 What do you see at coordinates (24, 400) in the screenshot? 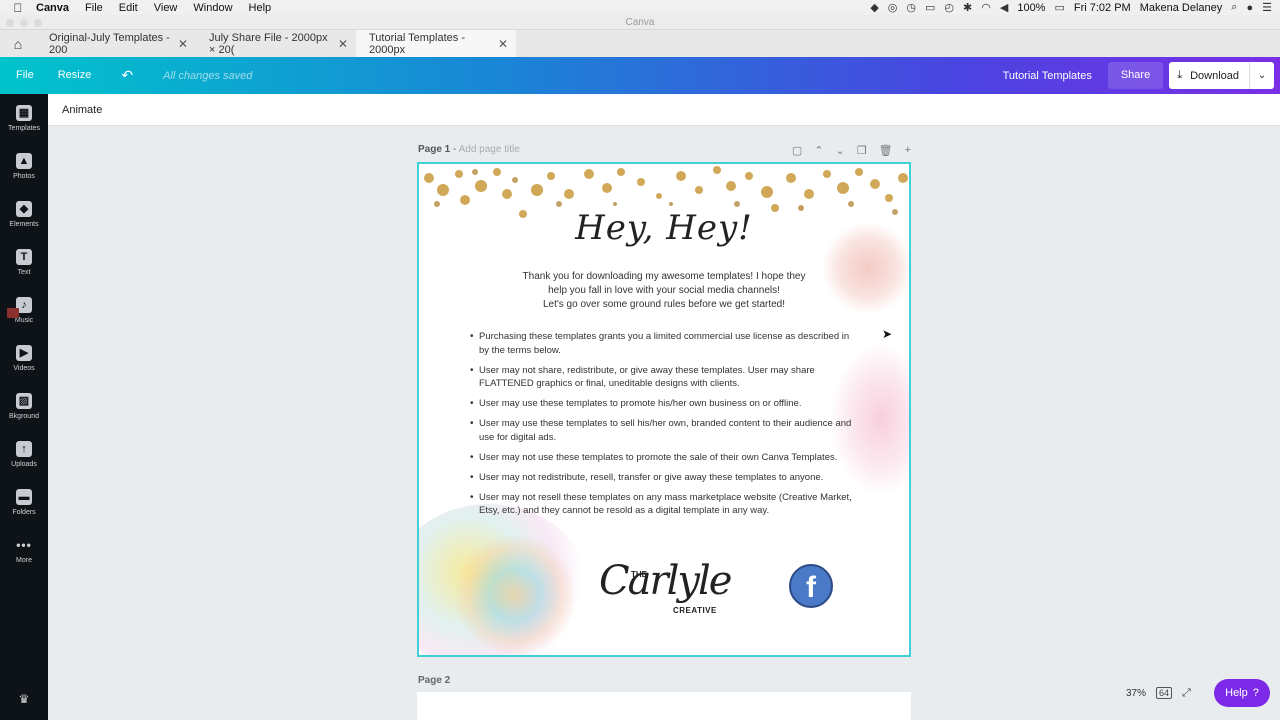
I see `background-icon: ▨` at bounding box center [24, 400].